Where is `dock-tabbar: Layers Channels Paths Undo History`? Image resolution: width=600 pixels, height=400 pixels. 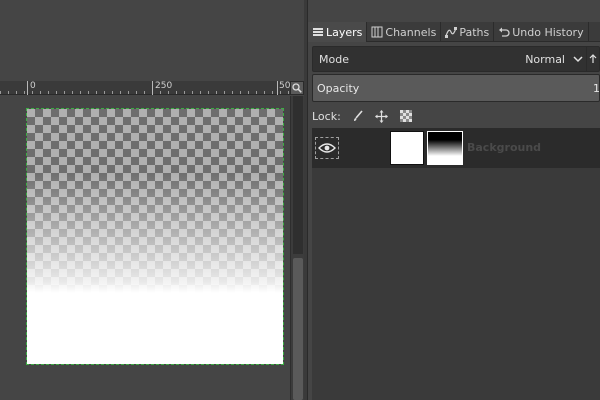
dock-tabbar: Layers Channels Paths Undo History is located at coordinates (454, 32).